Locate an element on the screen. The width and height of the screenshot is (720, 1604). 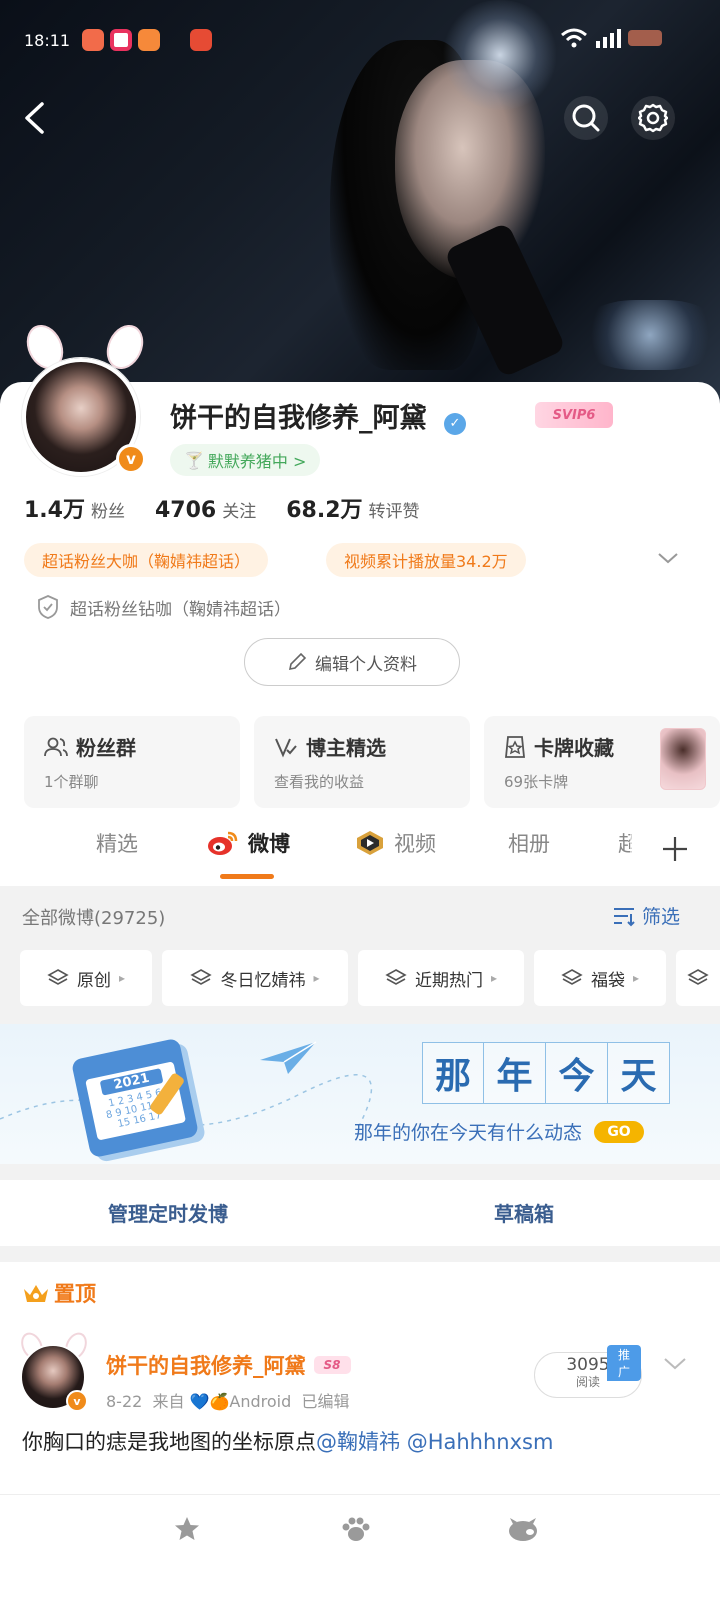
title-char: 今 is located at coordinates (577, 1073).